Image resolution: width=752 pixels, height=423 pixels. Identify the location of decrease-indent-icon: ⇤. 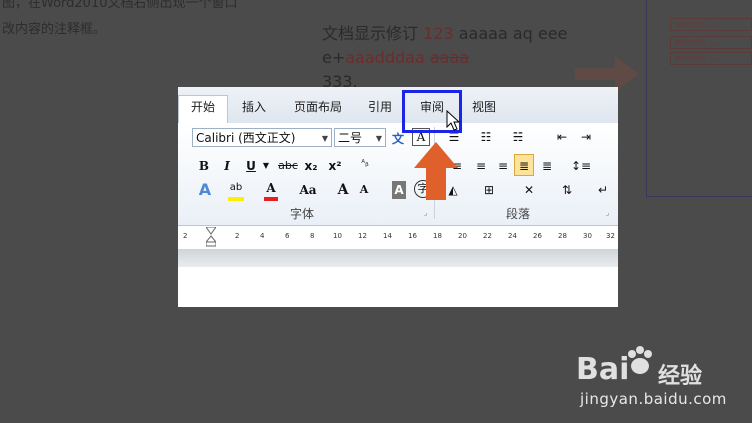
(562, 137).